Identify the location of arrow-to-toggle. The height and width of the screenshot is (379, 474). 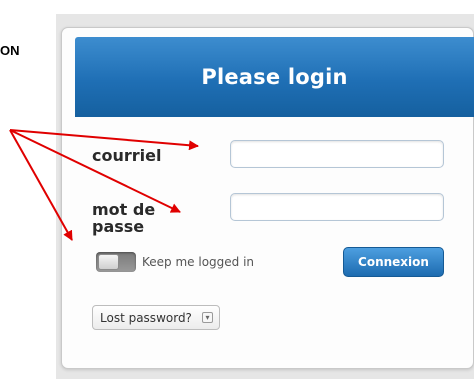
(41, 185).